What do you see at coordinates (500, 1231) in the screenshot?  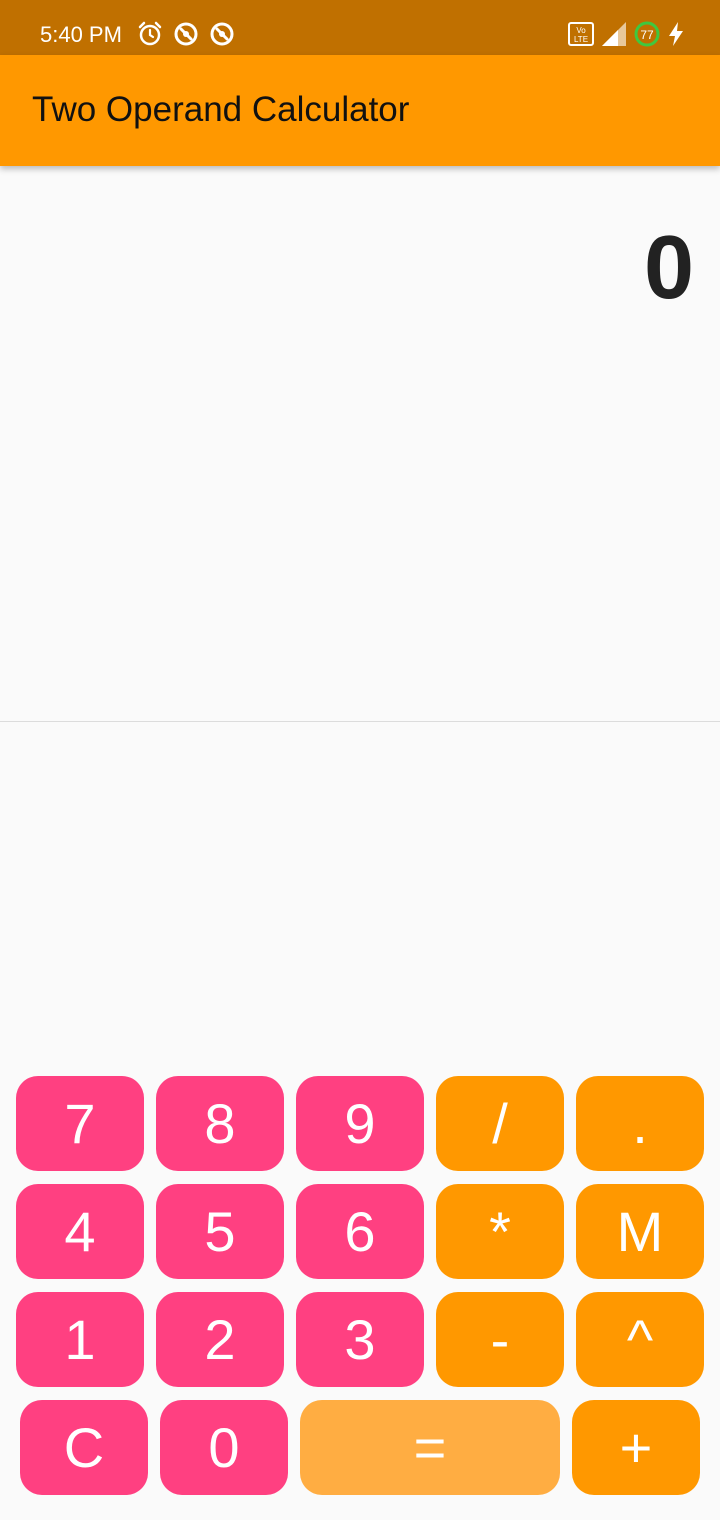 I see `key-multiply: *` at bounding box center [500, 1231].